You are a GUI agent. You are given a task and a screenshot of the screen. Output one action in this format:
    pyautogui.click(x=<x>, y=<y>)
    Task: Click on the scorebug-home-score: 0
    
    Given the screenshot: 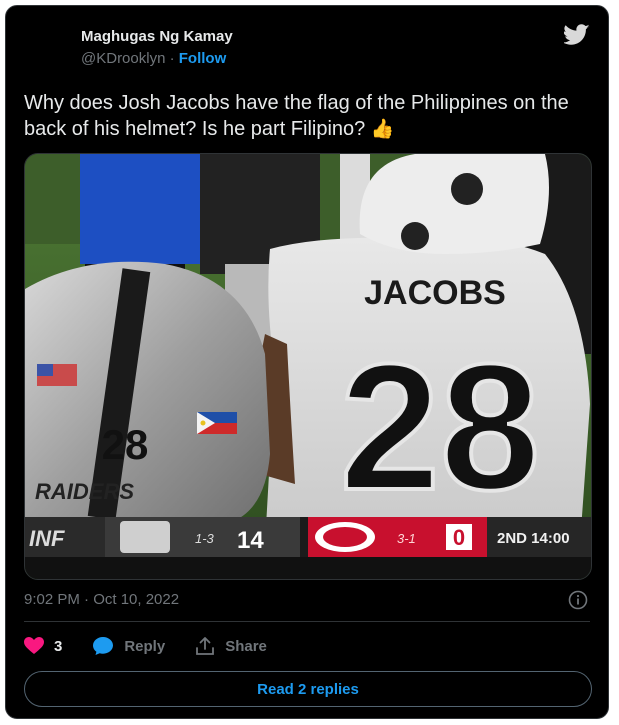 What is the action you would take?
    pyautogui.click(x=459, y=537)
    